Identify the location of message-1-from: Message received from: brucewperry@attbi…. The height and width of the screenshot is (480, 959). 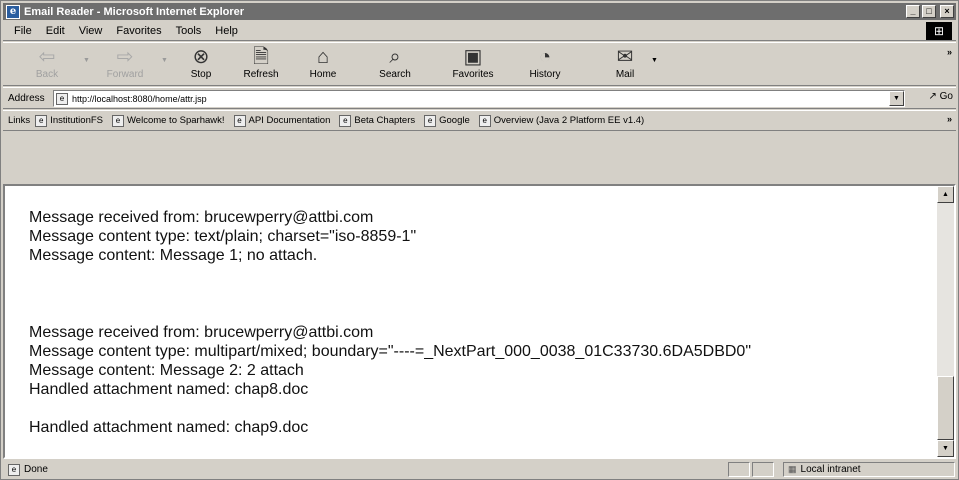
(201, 217).